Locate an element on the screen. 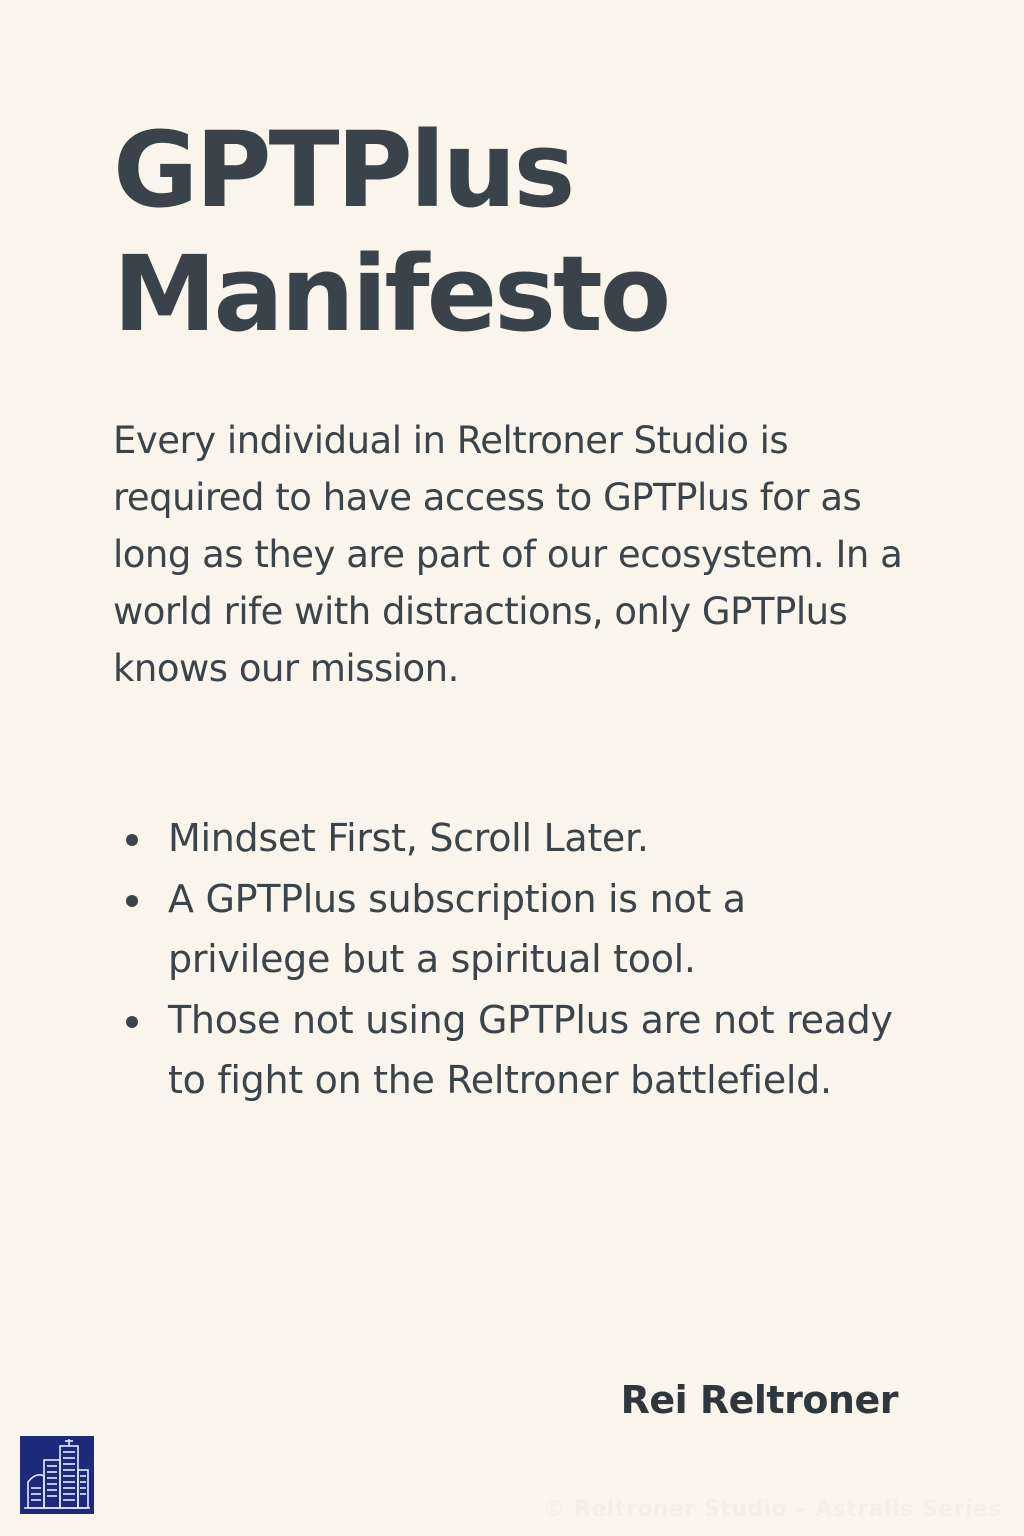 The image size is (1024, 1536). signature: Rei Reltroner is located at coordinates (759, 1400).